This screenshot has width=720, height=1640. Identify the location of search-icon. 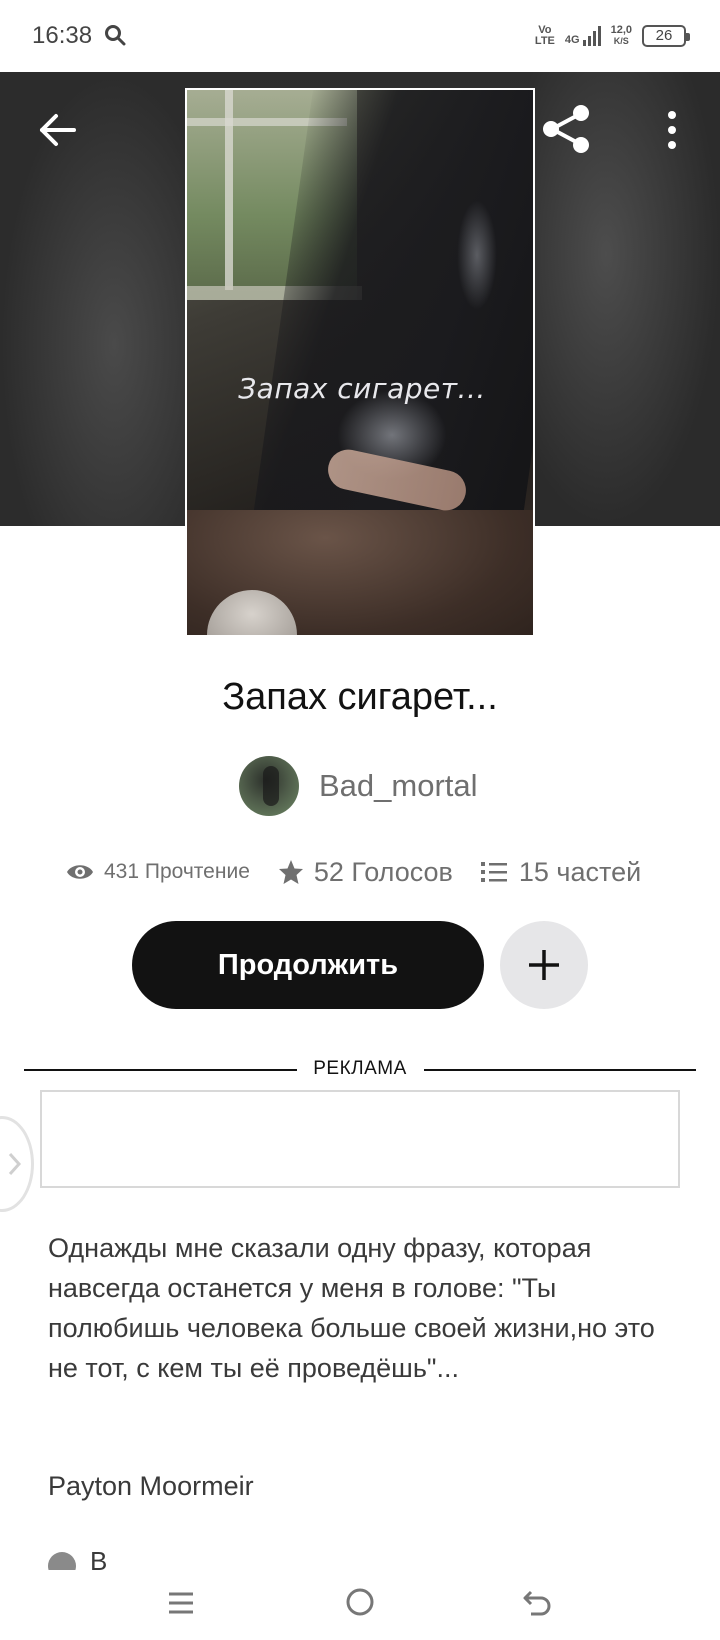
(115, 35).